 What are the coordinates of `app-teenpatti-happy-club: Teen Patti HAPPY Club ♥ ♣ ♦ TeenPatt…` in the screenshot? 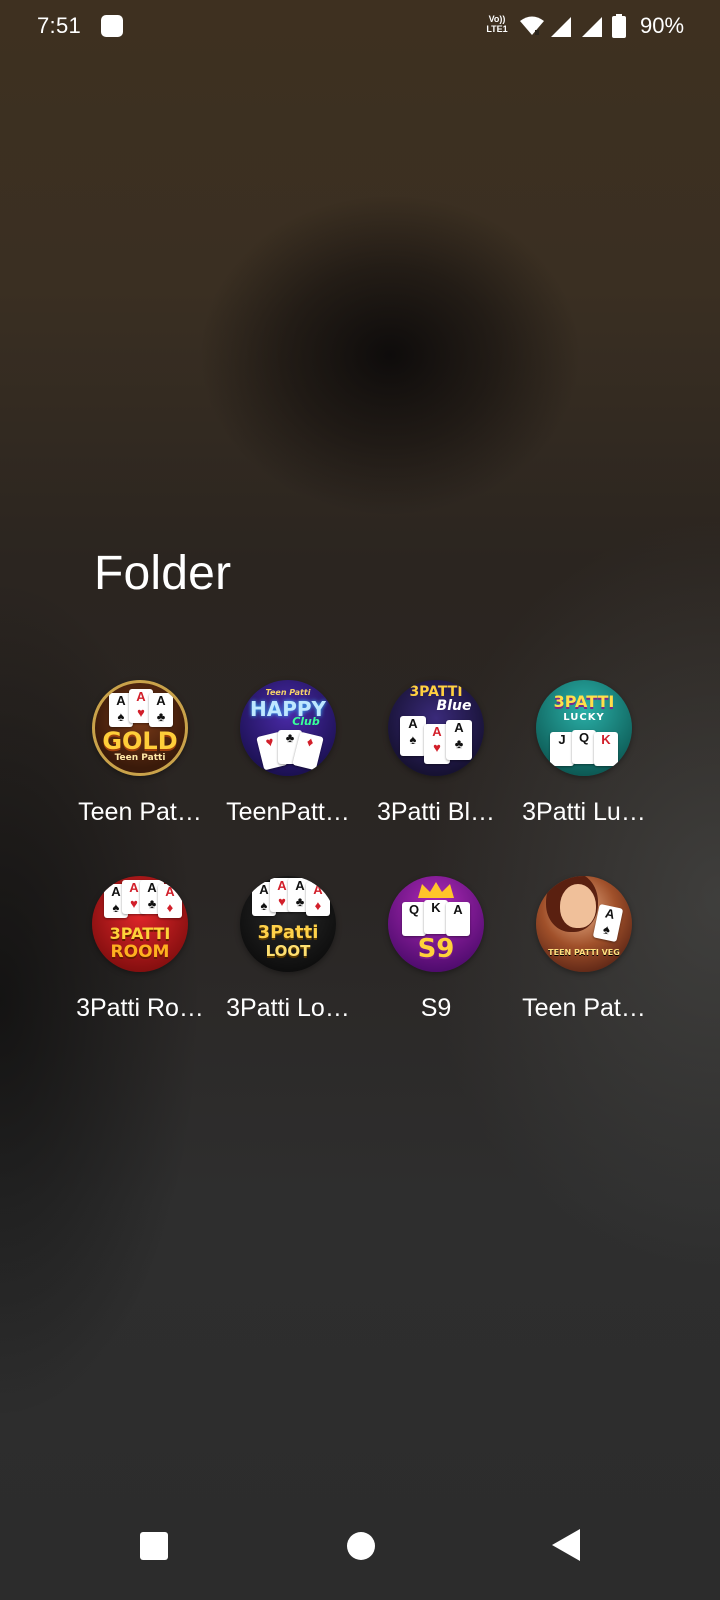 It's located at (288, 765).